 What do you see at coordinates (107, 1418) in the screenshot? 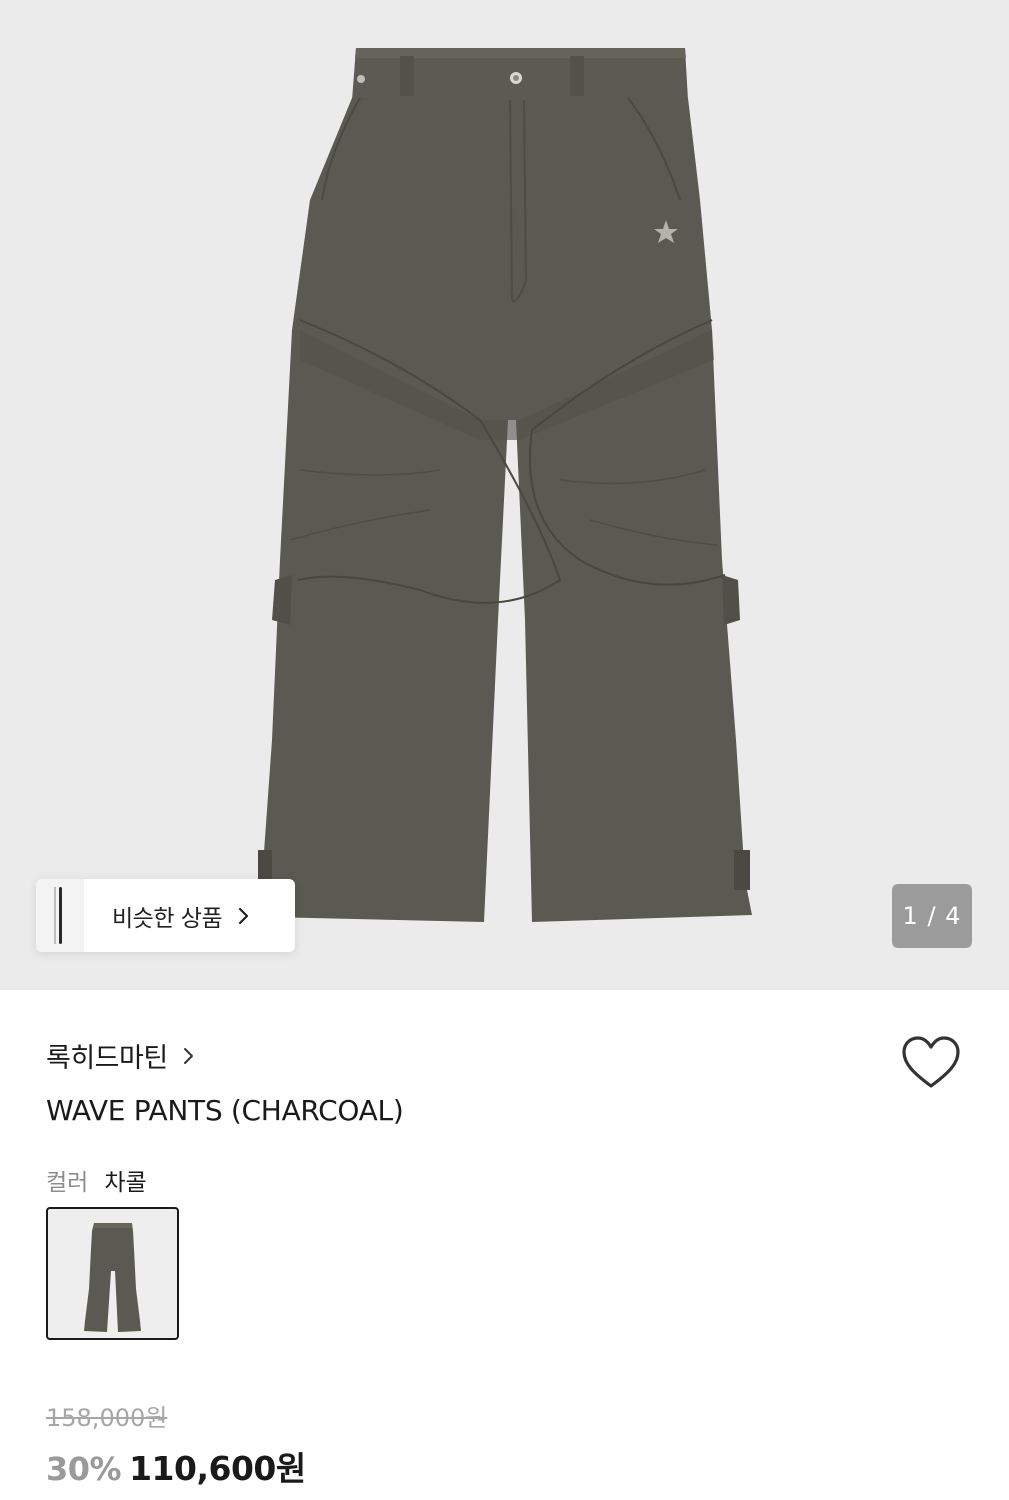
I see `original-price: 158,000원` at bounding box center [107, 1418].